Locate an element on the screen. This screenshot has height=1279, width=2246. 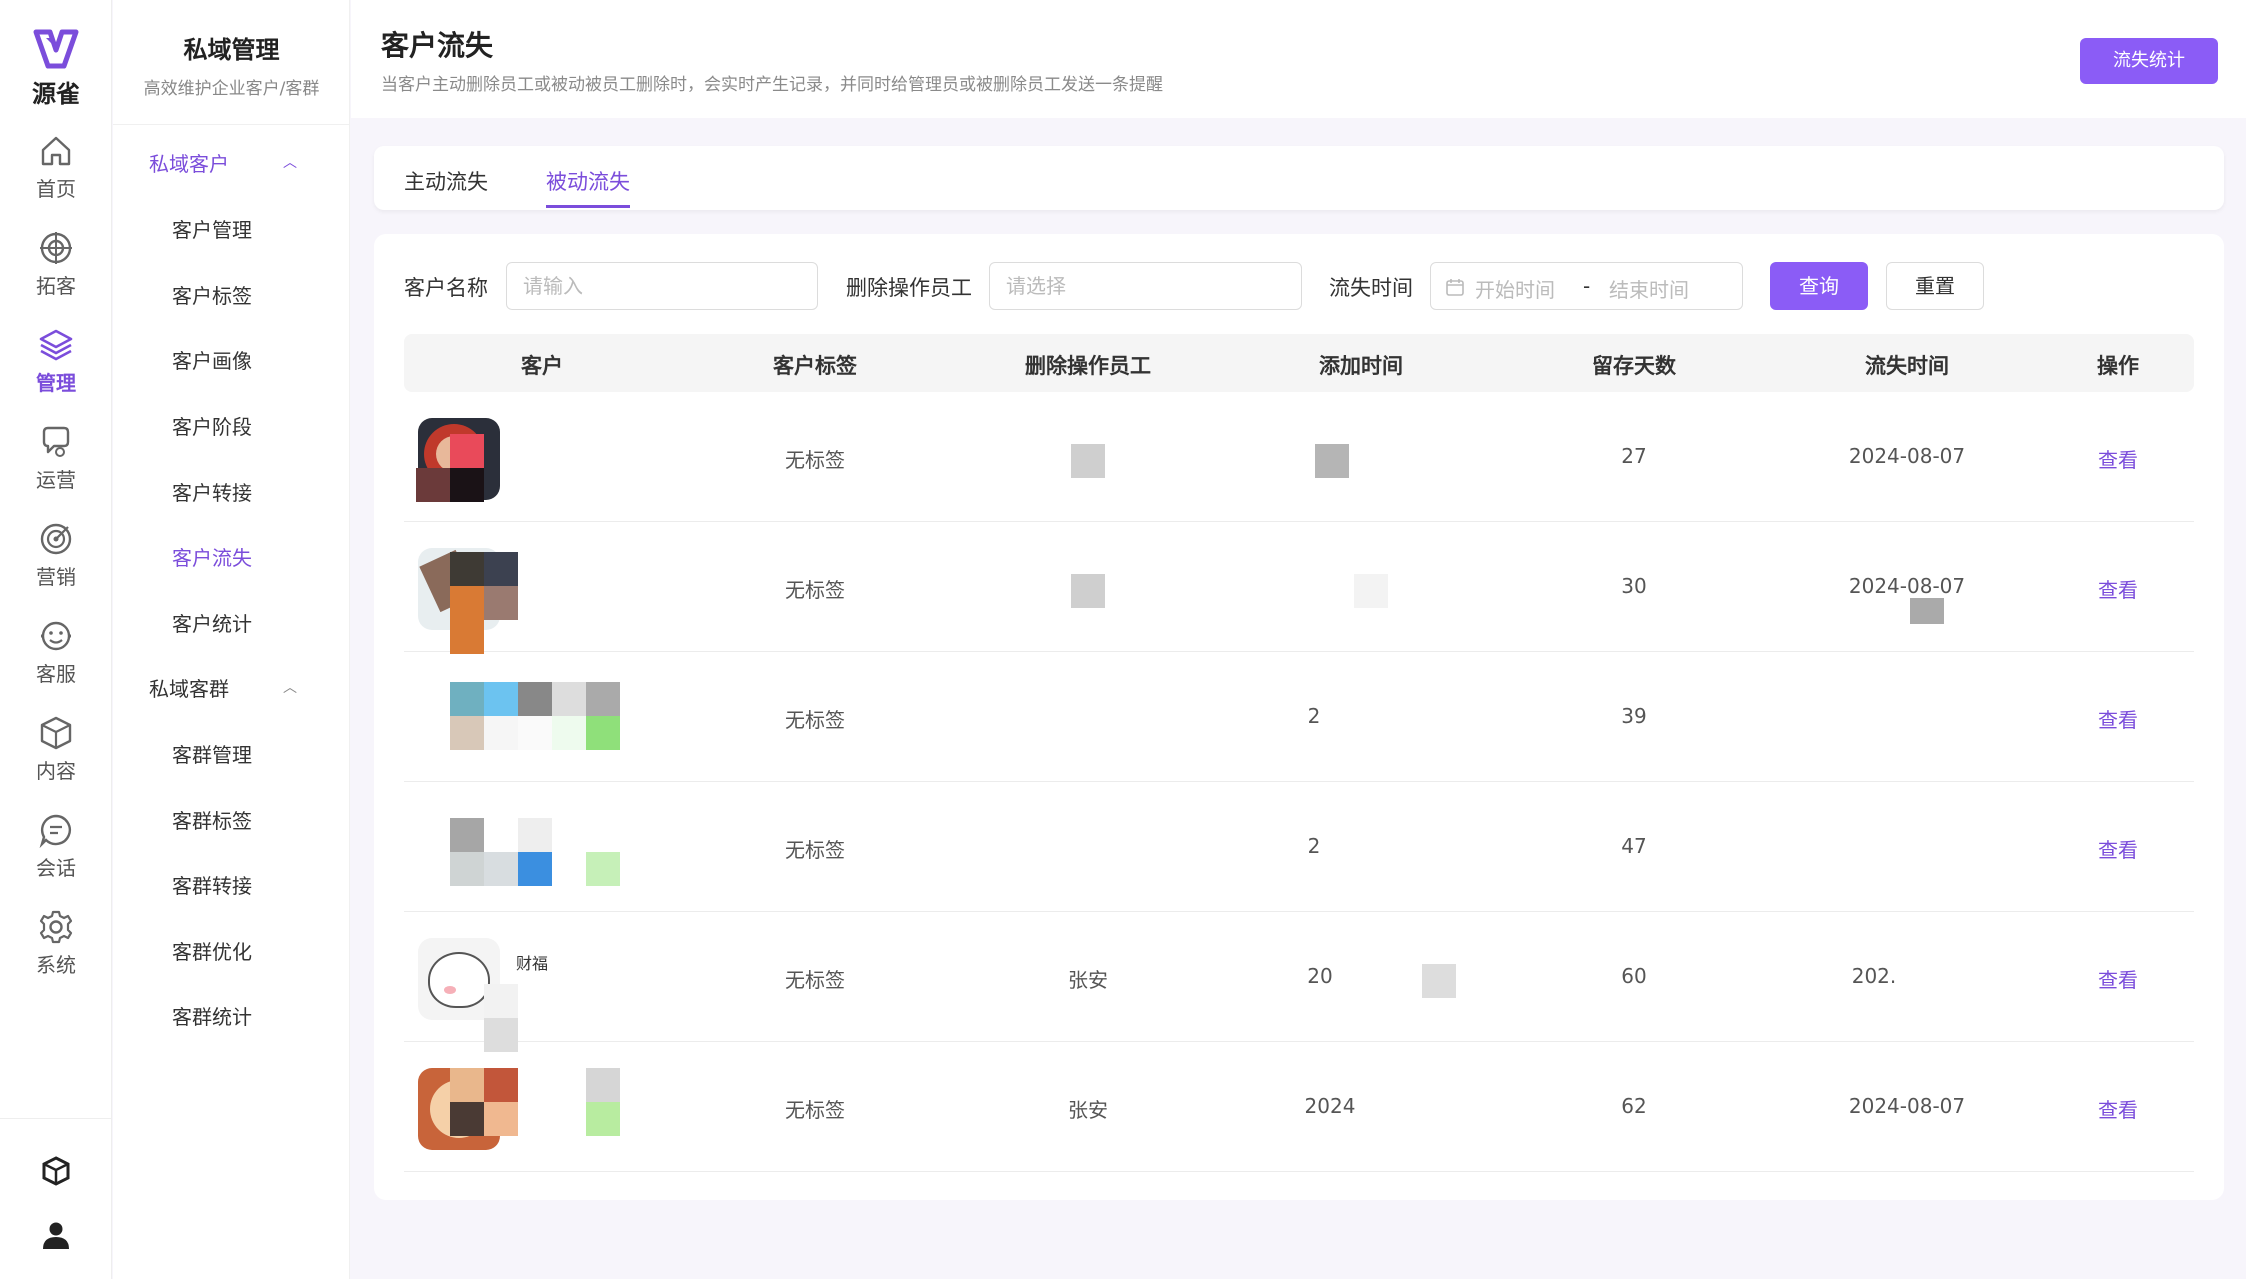
added-time: 2024 is located at coordinates (1330, 1106).